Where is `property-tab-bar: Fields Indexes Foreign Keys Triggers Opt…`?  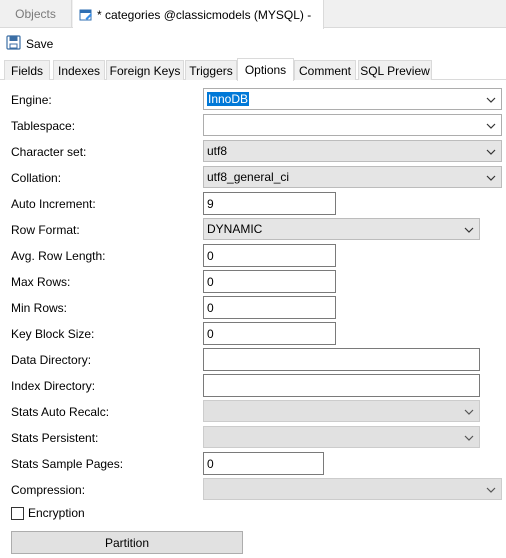 property-tab-bar: Fields Indexes Foreign Keys Triggers Opt… is located at coordinates (253, 69).